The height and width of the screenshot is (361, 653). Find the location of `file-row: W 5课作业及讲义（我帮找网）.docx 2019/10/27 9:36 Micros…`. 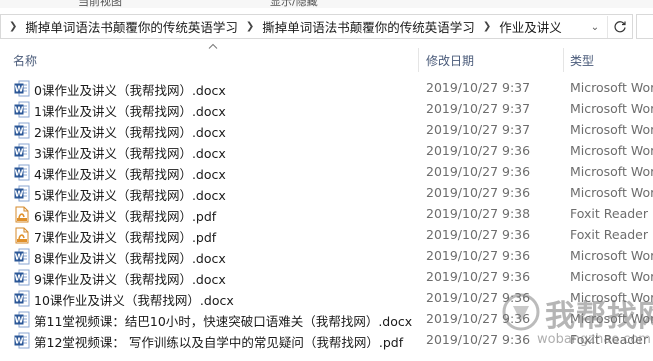

file-row: W 5课作业及讲义（我帮找网）.docx 2019/10/27 9:36 Micros… is located at coordinates (326, 193).